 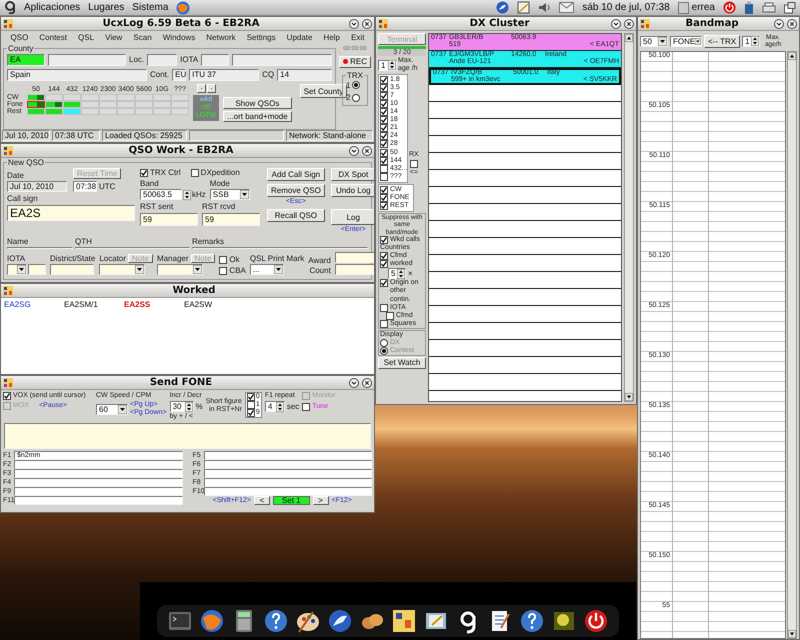 I want to click on button: Show QSOs, so click(x=257, y=103).